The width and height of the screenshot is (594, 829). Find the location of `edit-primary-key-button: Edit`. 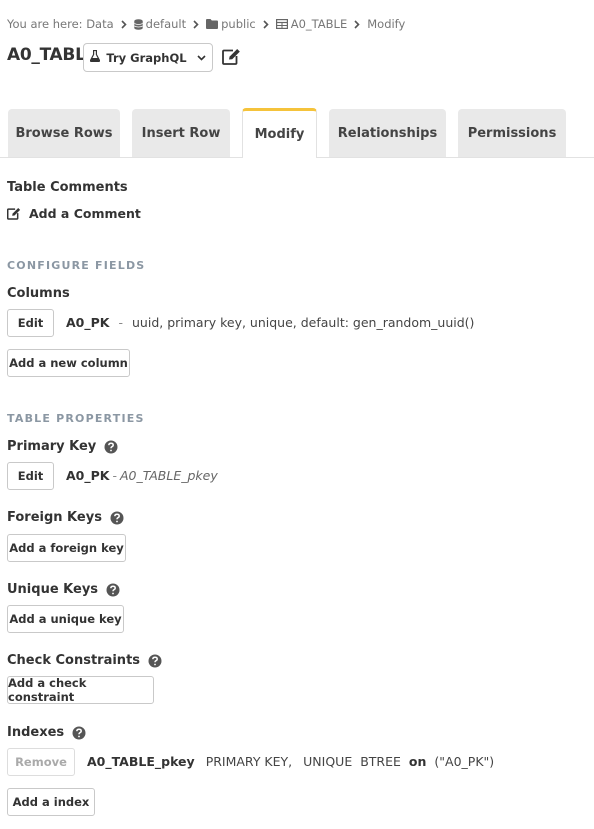

edit-primary-key-button: Edit is located at coordinates (30, 476).